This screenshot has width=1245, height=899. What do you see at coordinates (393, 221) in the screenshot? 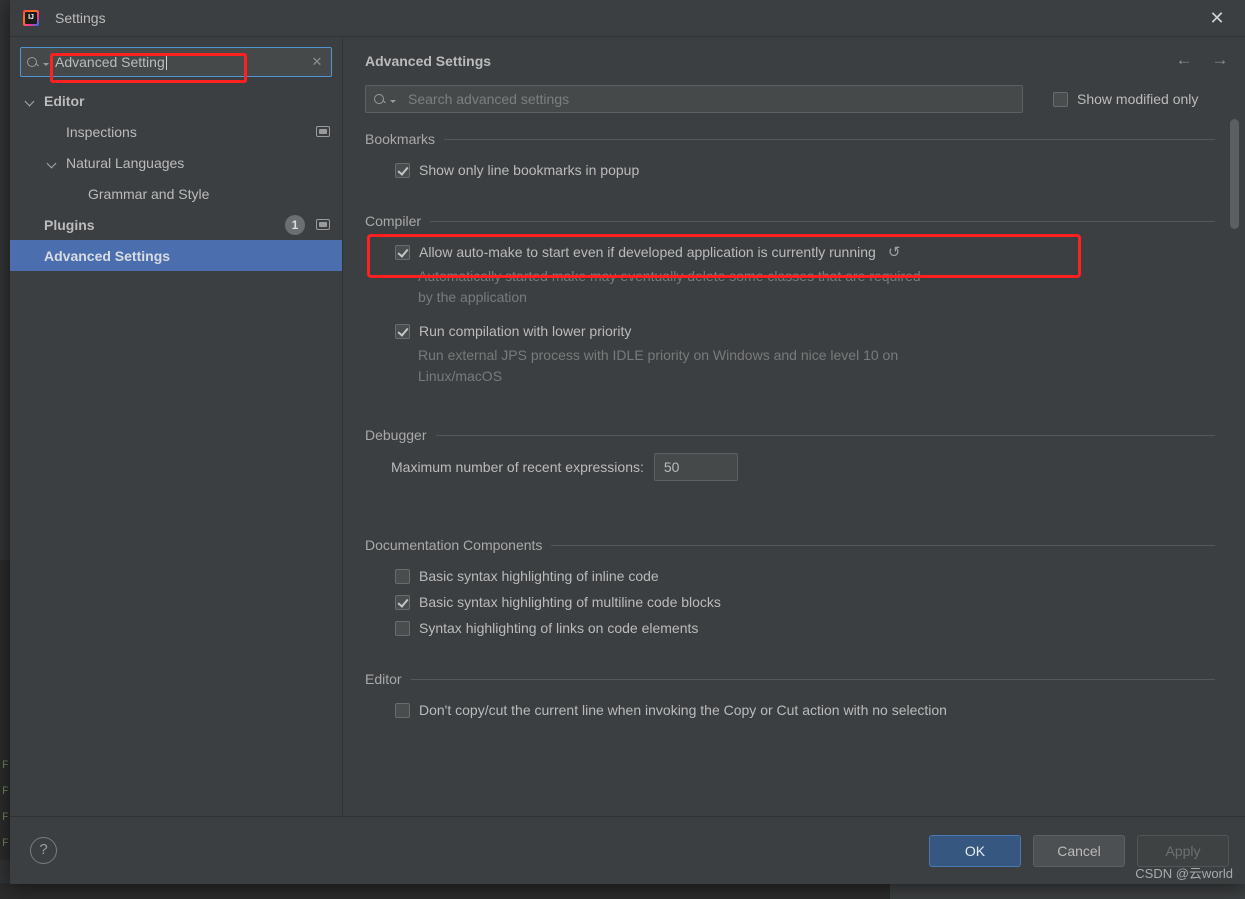
I see `group-title: Compiler` at bounding box center [393, 221].